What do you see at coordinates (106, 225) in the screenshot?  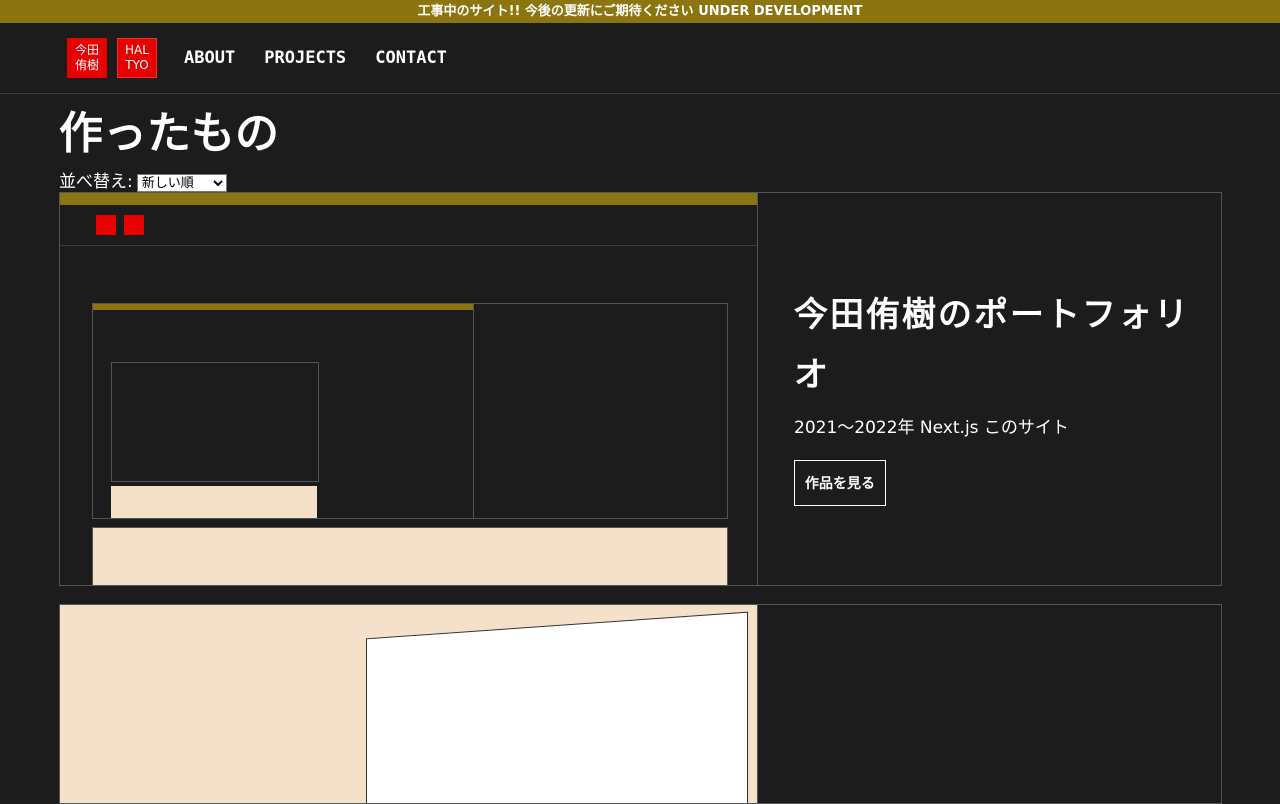 I see `thumb-logo-ja` at bounding box center [106, 225].